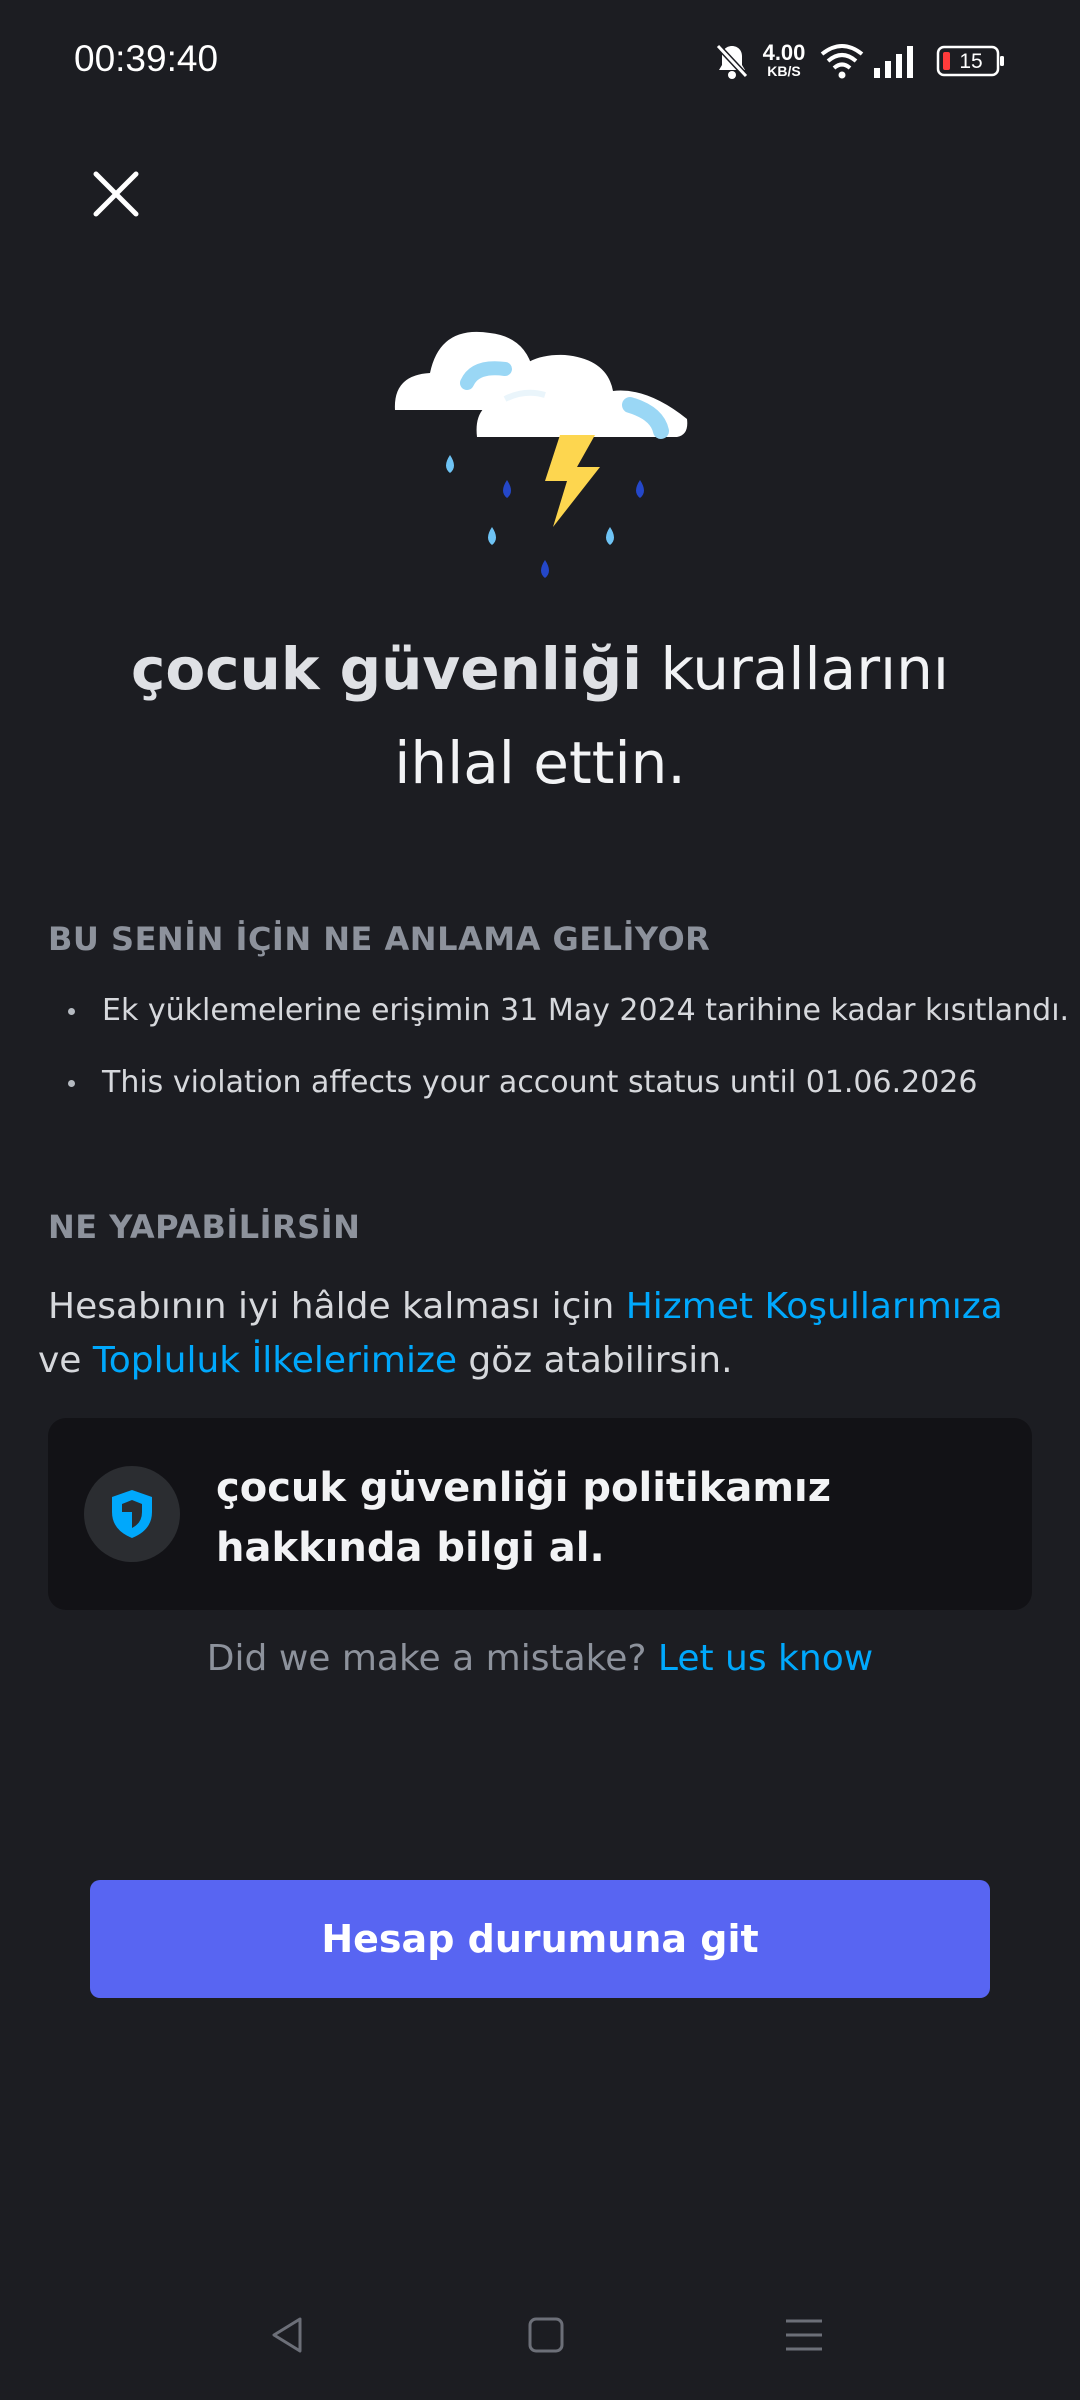 The width and height of the screenshot is (1080, 2400). What do you see at coordinates (65, 1360) in the screenshot?
I see `para-mid: ve` at bounding box center [65, 1360].